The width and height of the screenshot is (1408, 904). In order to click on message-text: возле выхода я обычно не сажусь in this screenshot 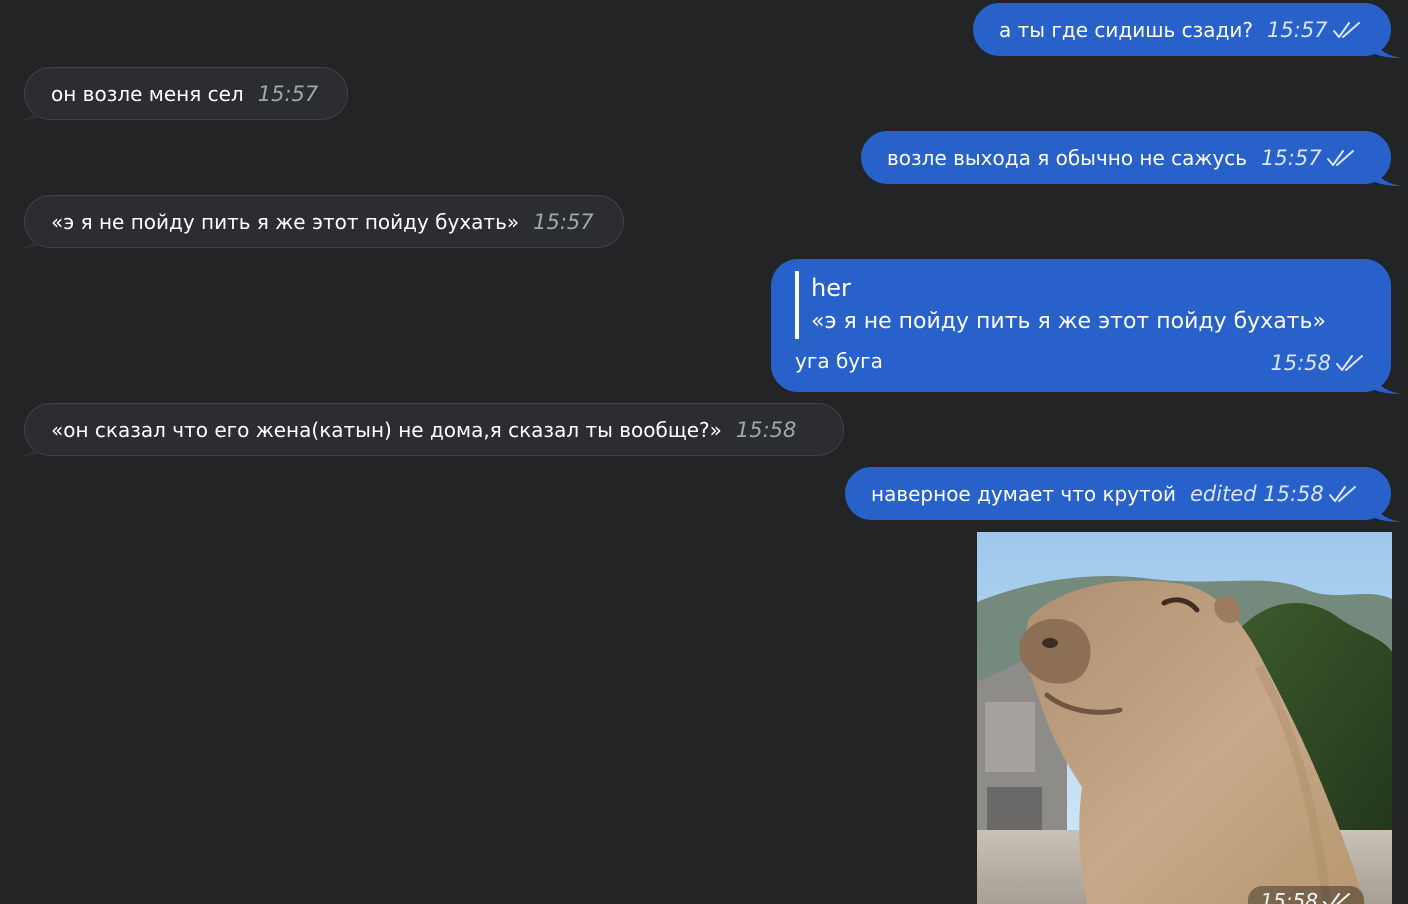, I will do `click(1067, 157)`.